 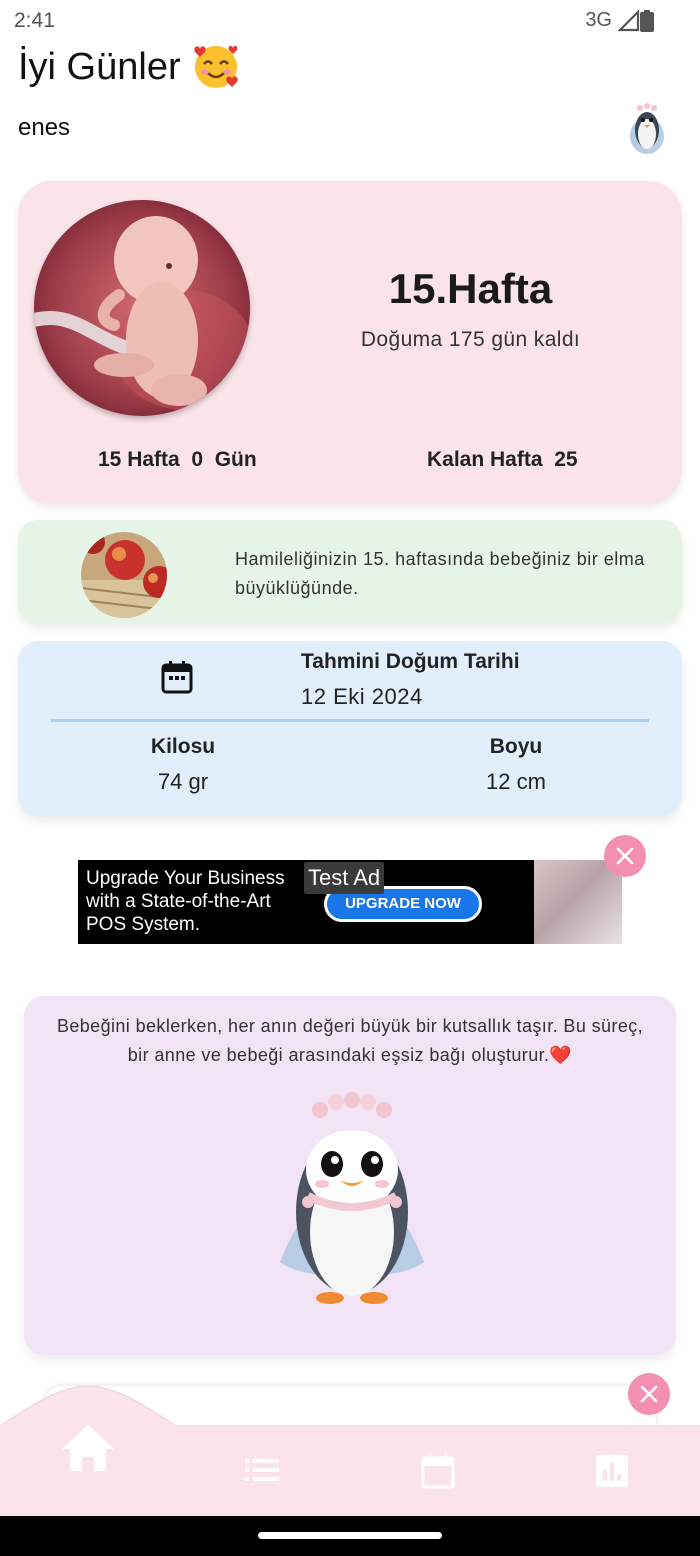 What do you see at coordinates (629, 20) in the screenshot?
I see `signal-icon` at bounding box center [629, 20].